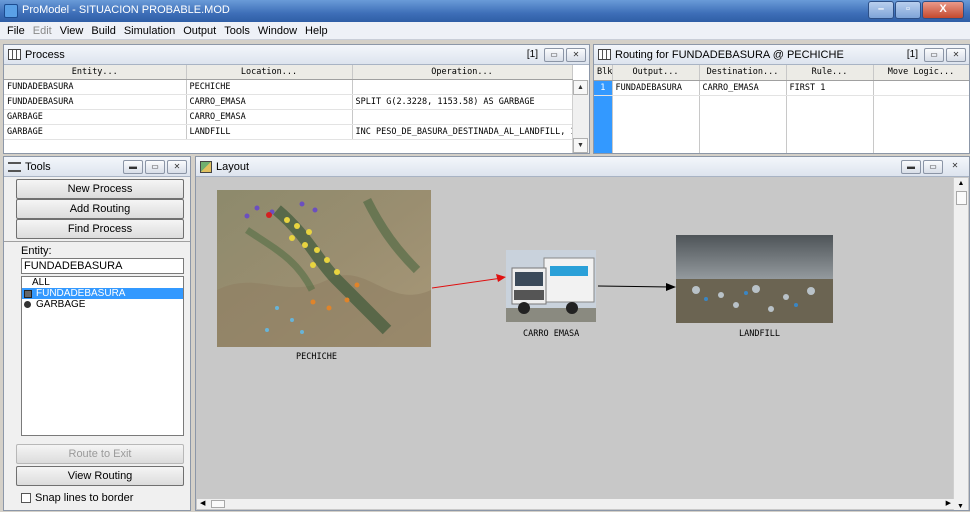  Describe the element at coordinates (921, 88) in the screenshot. I see `cell-move-logic` at that location.